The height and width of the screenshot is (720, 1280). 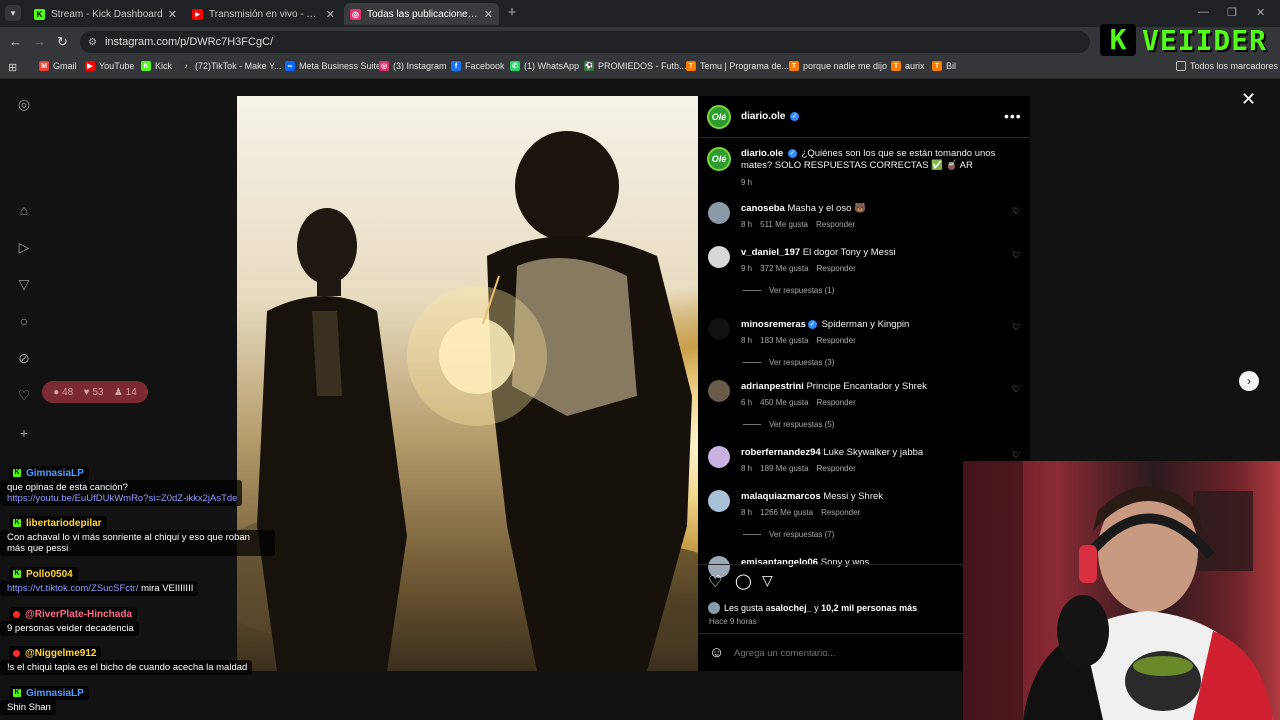 What do you see at coordinates (585, 42) in the screenshot?
I see `url-input: ⚙ instagram.com/p/DWRc7H3FCgC/` at bounding box center [585, 42].